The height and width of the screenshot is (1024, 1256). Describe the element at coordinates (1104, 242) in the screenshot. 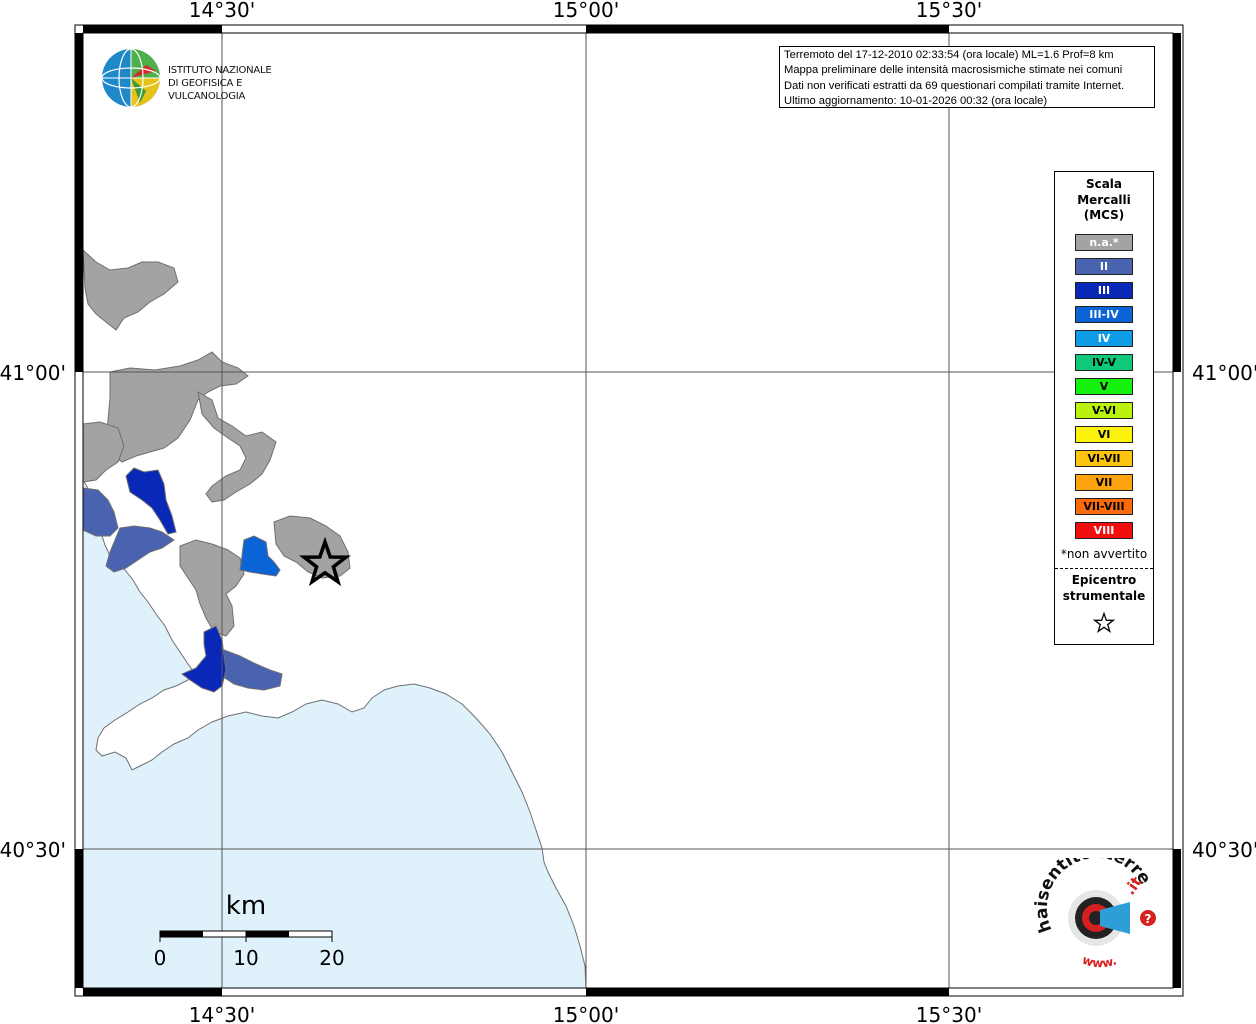

I see `legend-swatch: n.a.*` at that location.